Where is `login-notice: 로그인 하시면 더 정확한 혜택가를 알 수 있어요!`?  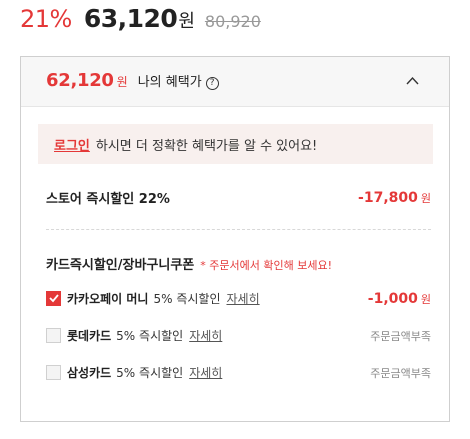
login-notice: 로그인 하시면 더 정확한 혜택가를 알 수 있어요! is located at coordinates (235, 144).